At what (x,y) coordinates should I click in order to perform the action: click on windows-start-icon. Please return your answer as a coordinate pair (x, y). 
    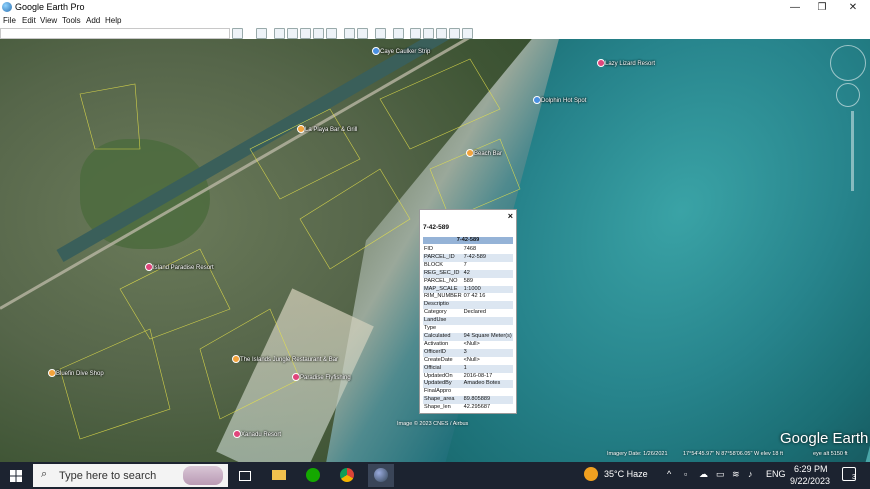
    Looking at the image, I should click on (16, 475).